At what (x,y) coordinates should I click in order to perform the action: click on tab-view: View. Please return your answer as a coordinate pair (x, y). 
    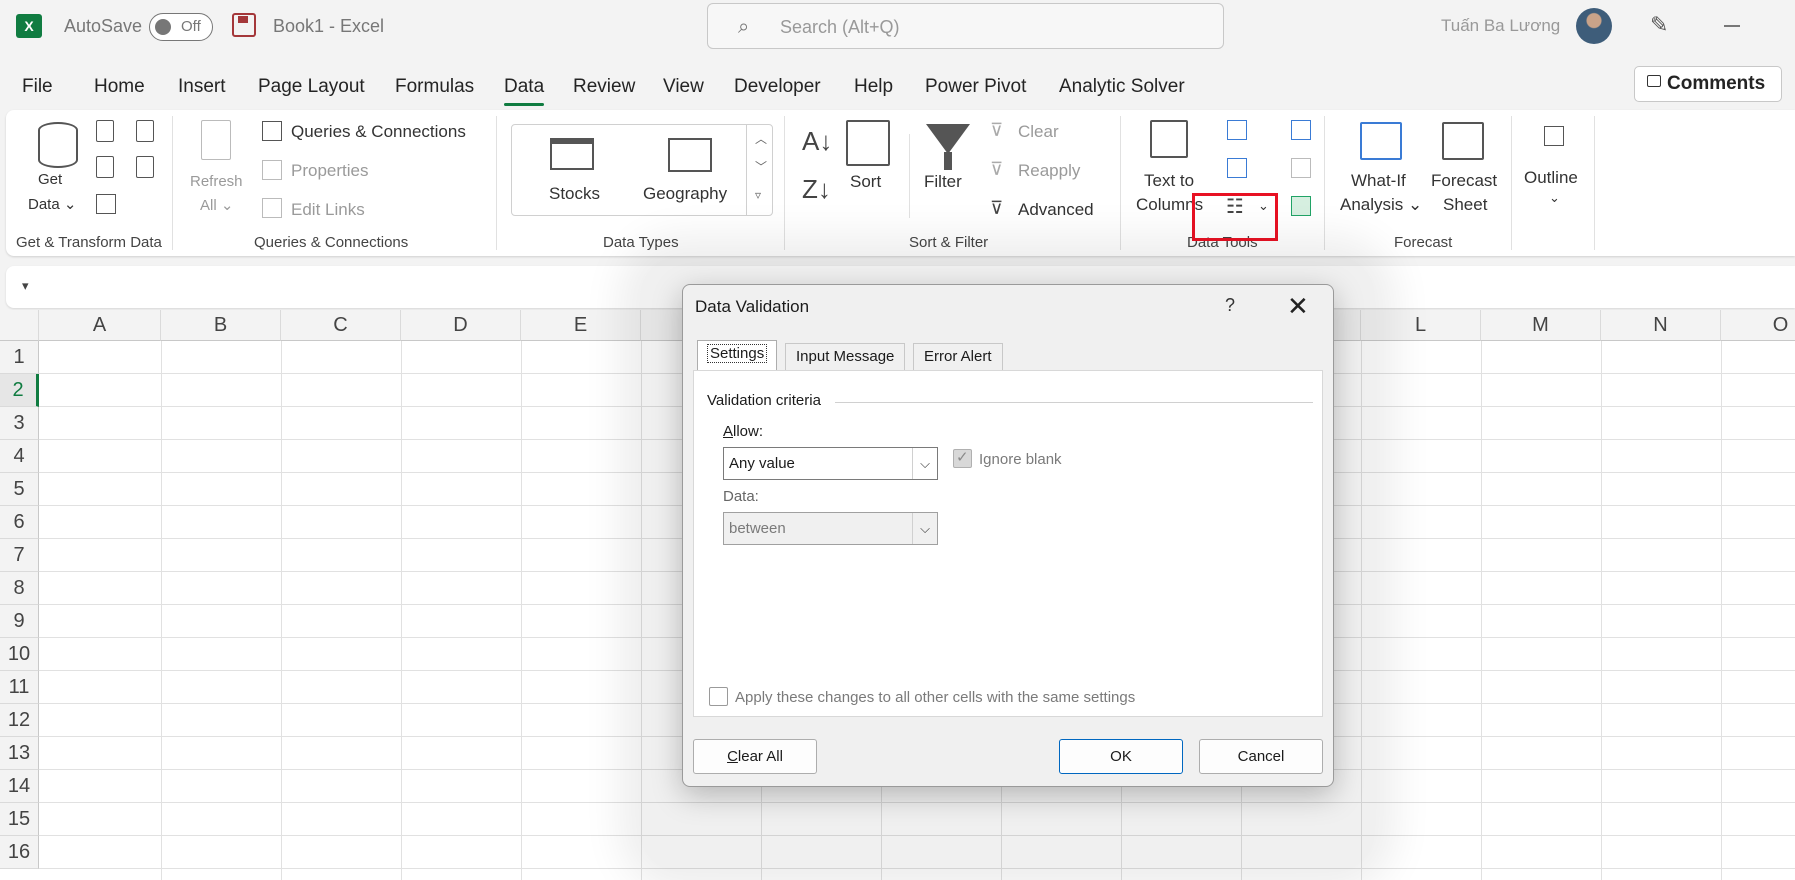
    Looking at the image, I should click on (683, 87).